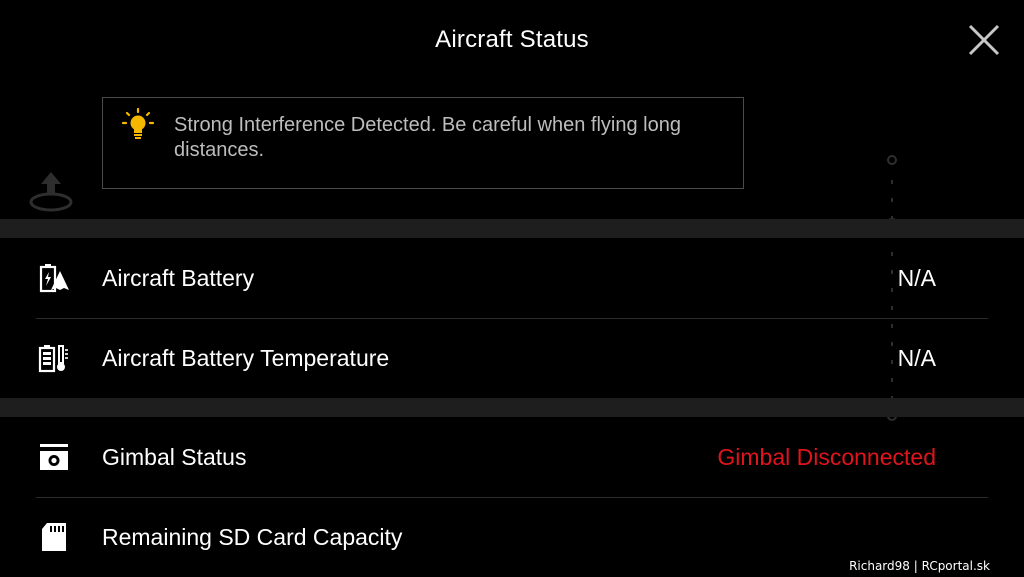 The height and width of the screenshot is (577, 1024). I want to click on gimbal-status-value: Gimbal Disconnected, so click(826, 457).